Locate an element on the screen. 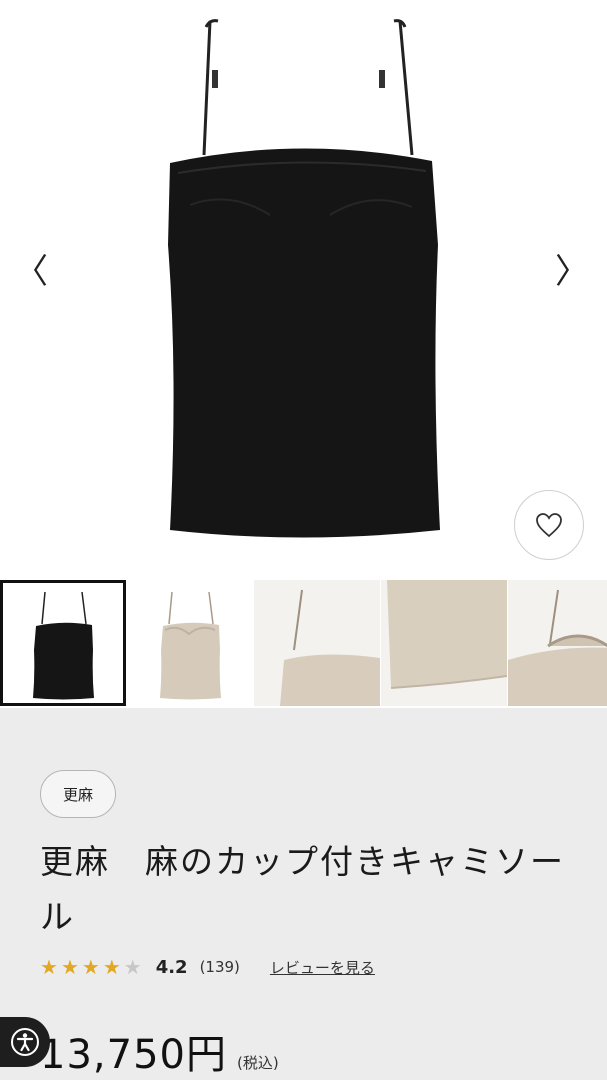 Image resolution: width=607 pixels, height=1080 pixels. view-reviews-link: レビューを見る is located at coordinates (322, 967).